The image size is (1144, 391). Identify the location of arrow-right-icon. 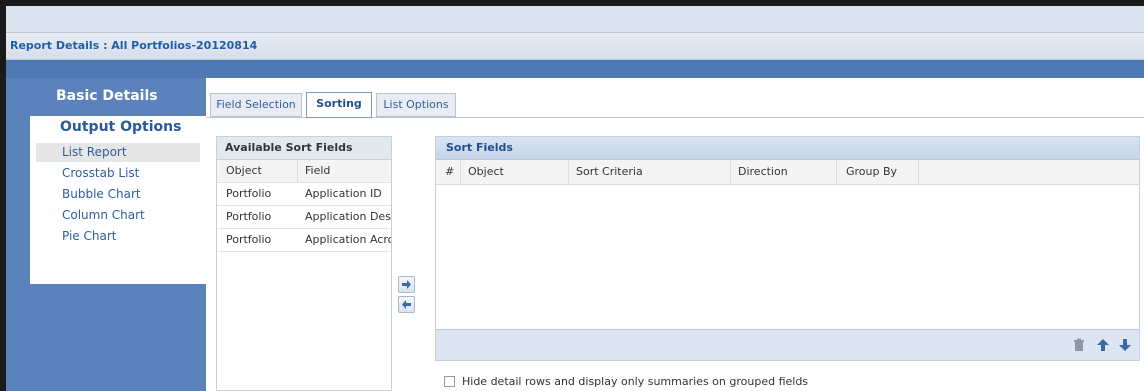
(406, 284).